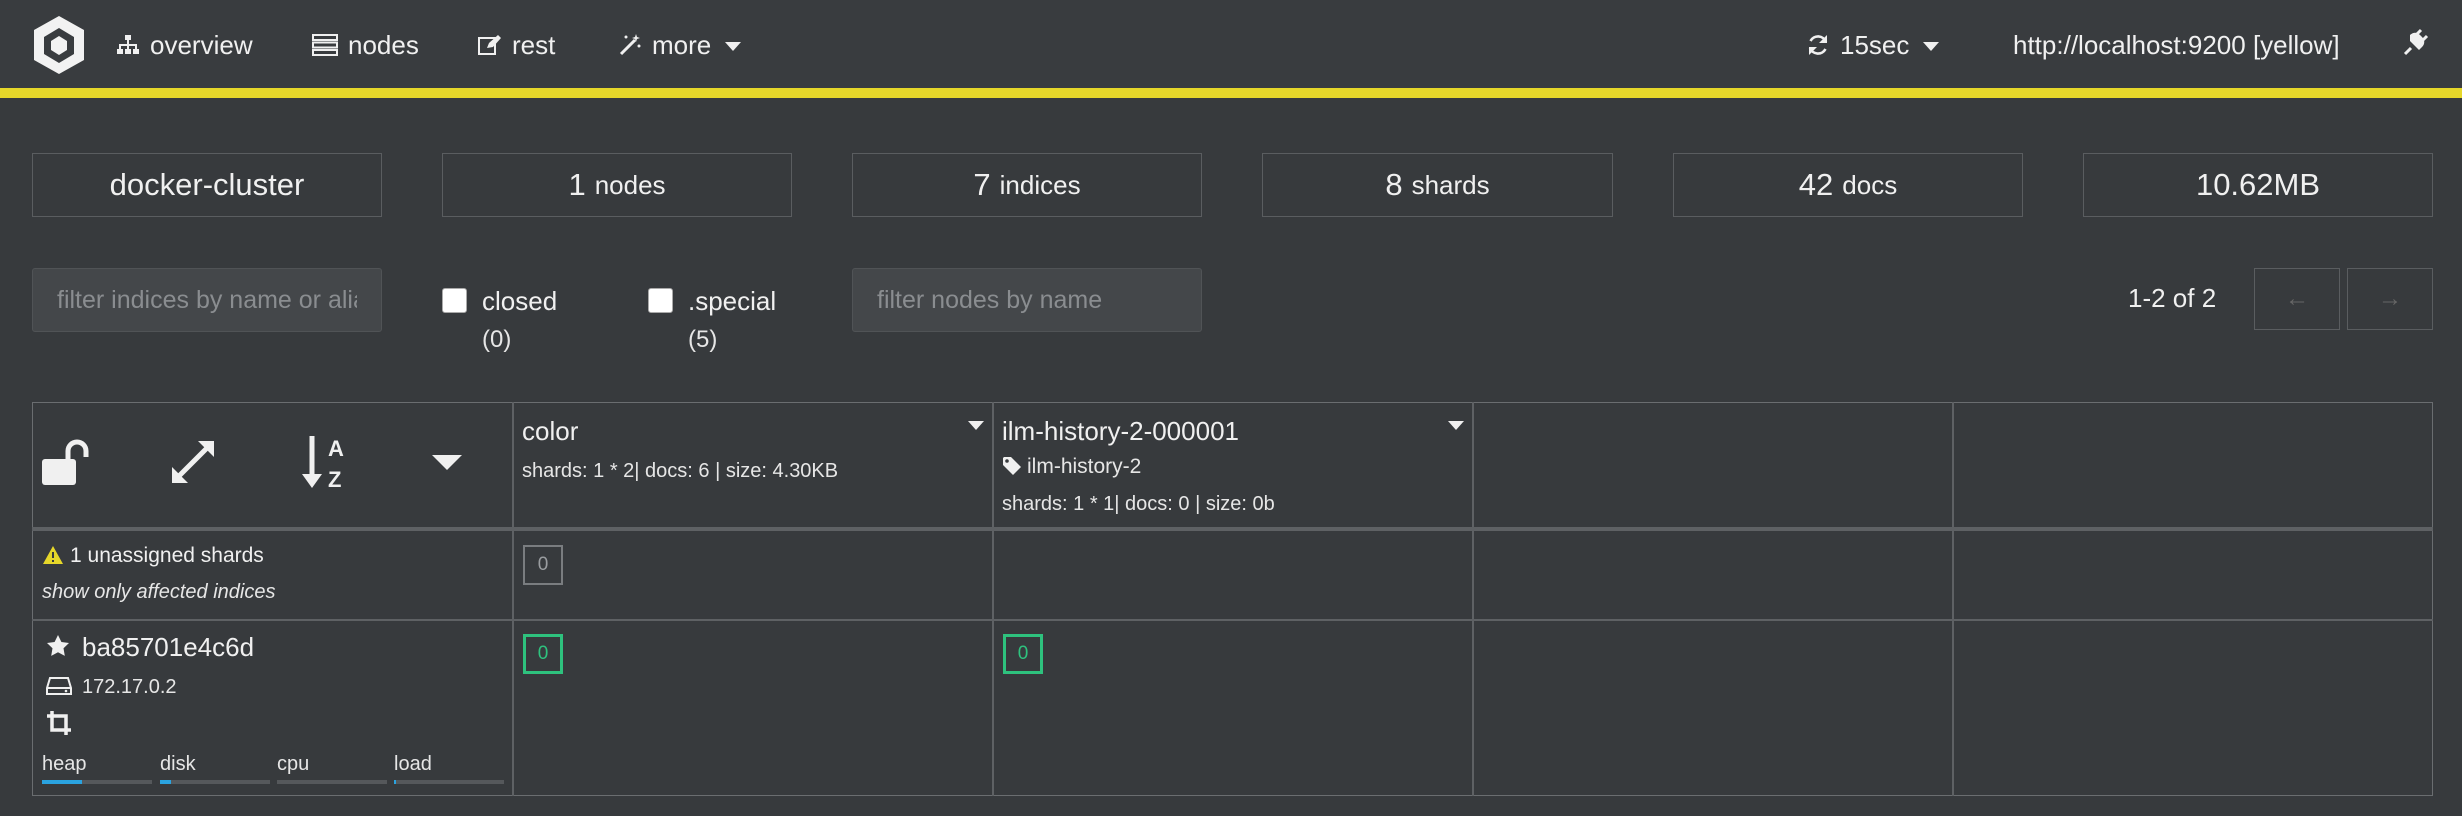 The height and width of the screenshot is (816, 2462). Describe the element at coordinates (497, 339) in the screenshot. I see `closed-count: (0)` at that location.